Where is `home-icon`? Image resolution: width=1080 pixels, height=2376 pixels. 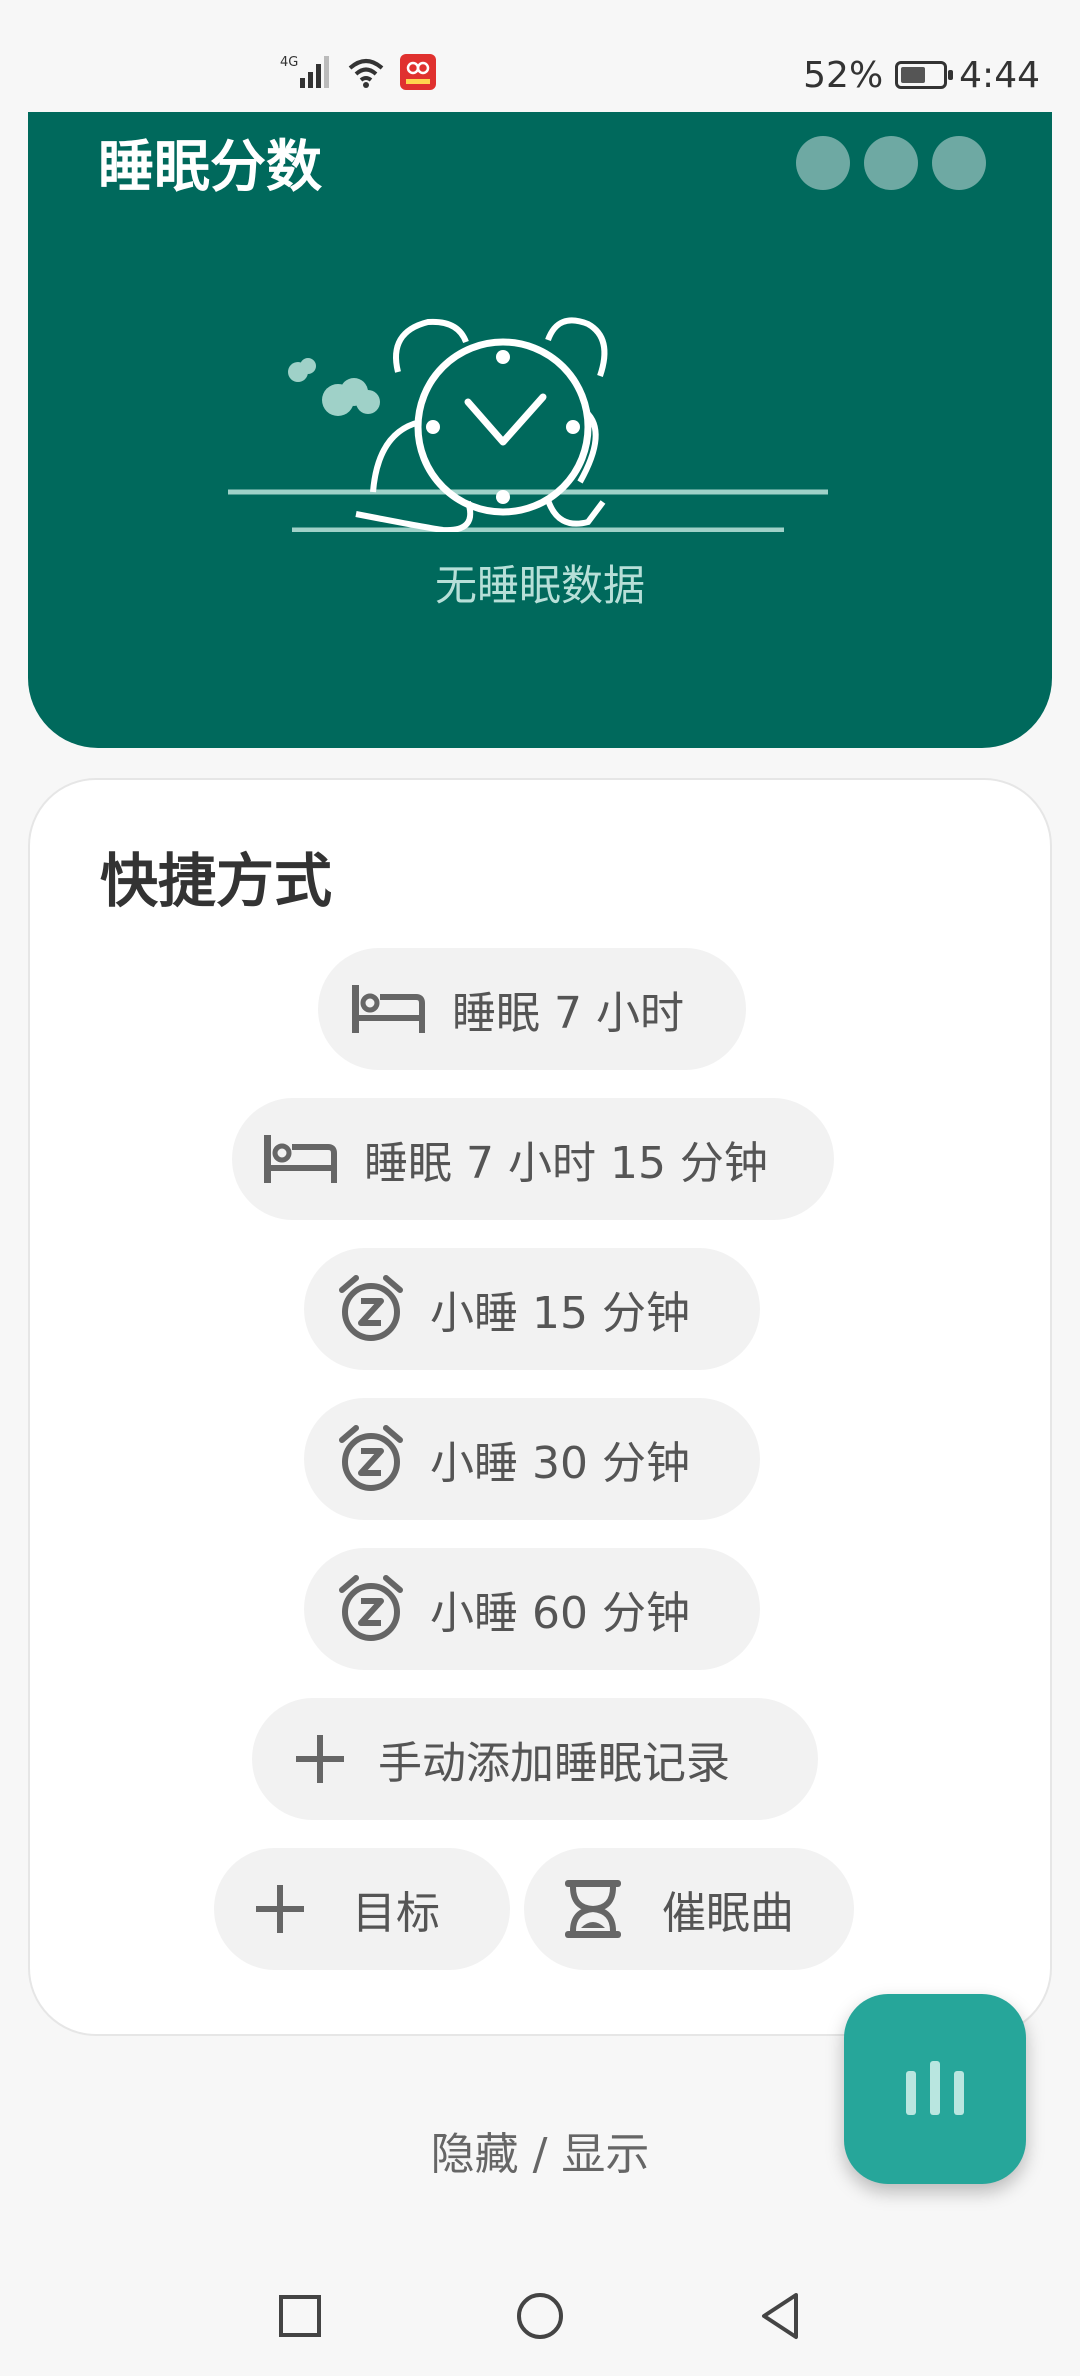 home-icon is located at coordinates (540, 2318).